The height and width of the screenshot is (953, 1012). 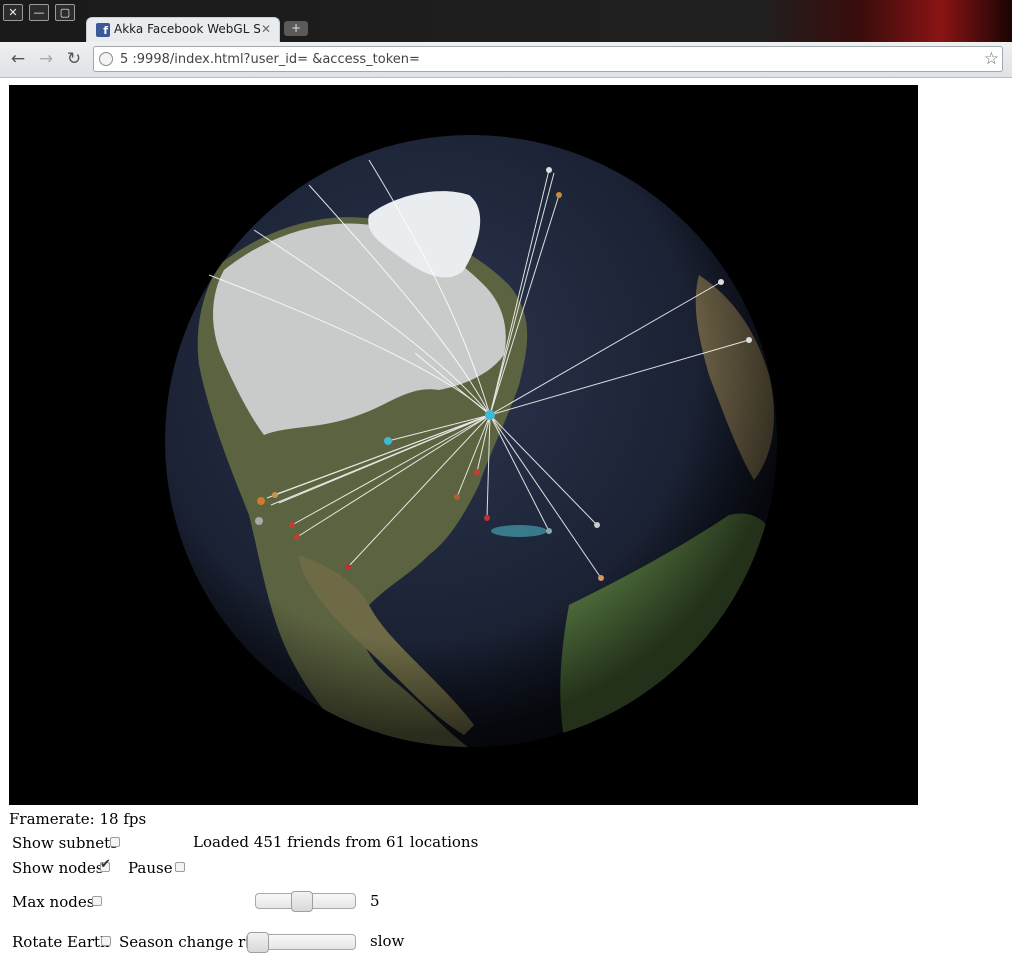 I want to click on window-minimize-button: —, so click(x=39, y=12).